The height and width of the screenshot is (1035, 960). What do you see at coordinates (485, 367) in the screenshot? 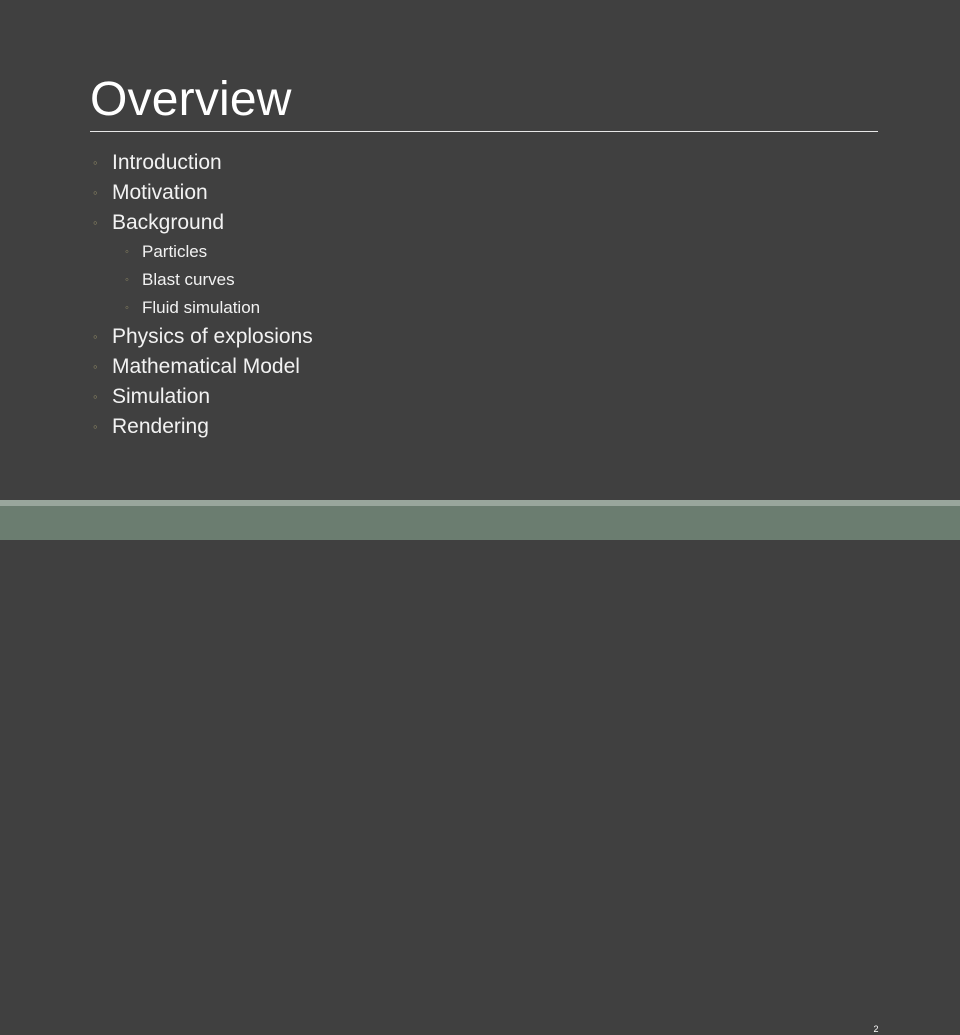
I see `list-item: ◦ Mathematical Model` at bounding box center [485, 367].